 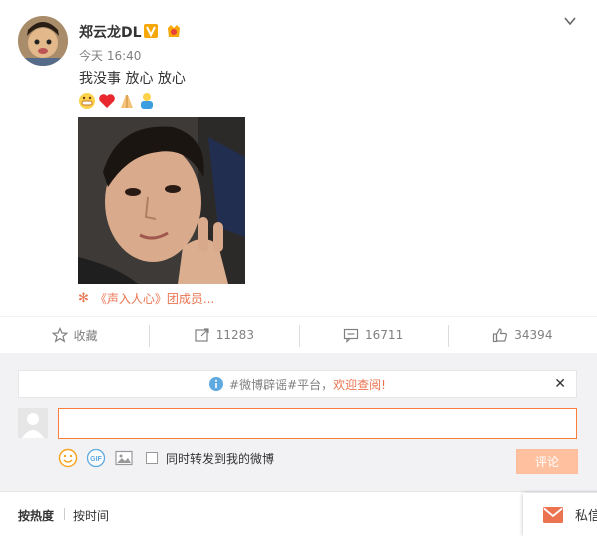 I want to click on submit-comment-button: 评论, so click(x=547, y=461).